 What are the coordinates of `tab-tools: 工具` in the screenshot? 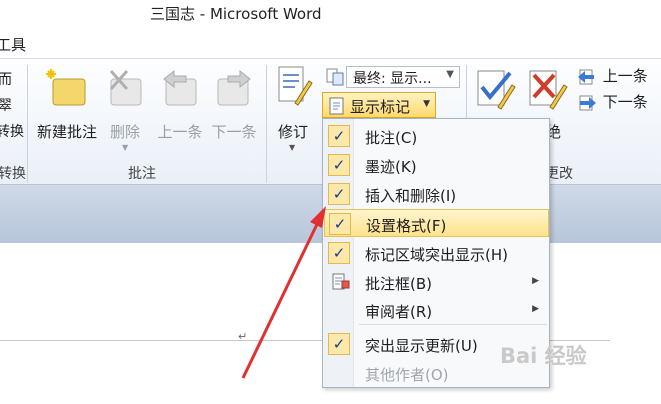 It's located at (13, 44).